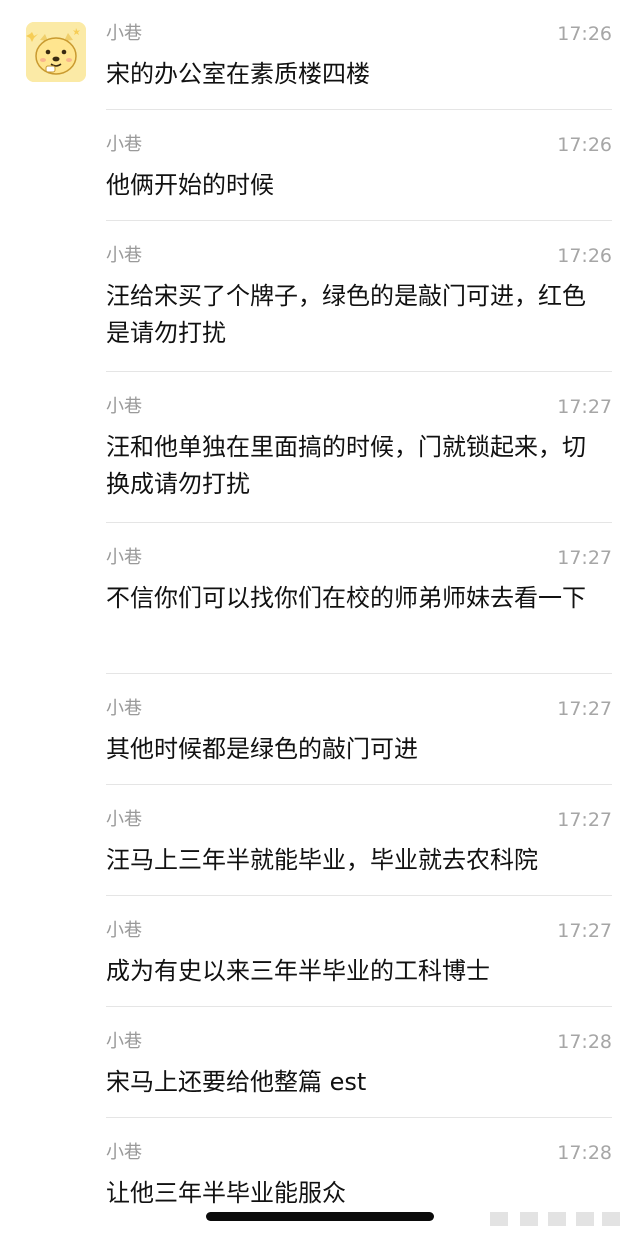 Image resolution: width=640 pixels, height=1234 pixels. Describe the element at coordinates (238, 74) in the screenshot. I see `message-text: 宋的办公室在素质楼四楼` at that location.